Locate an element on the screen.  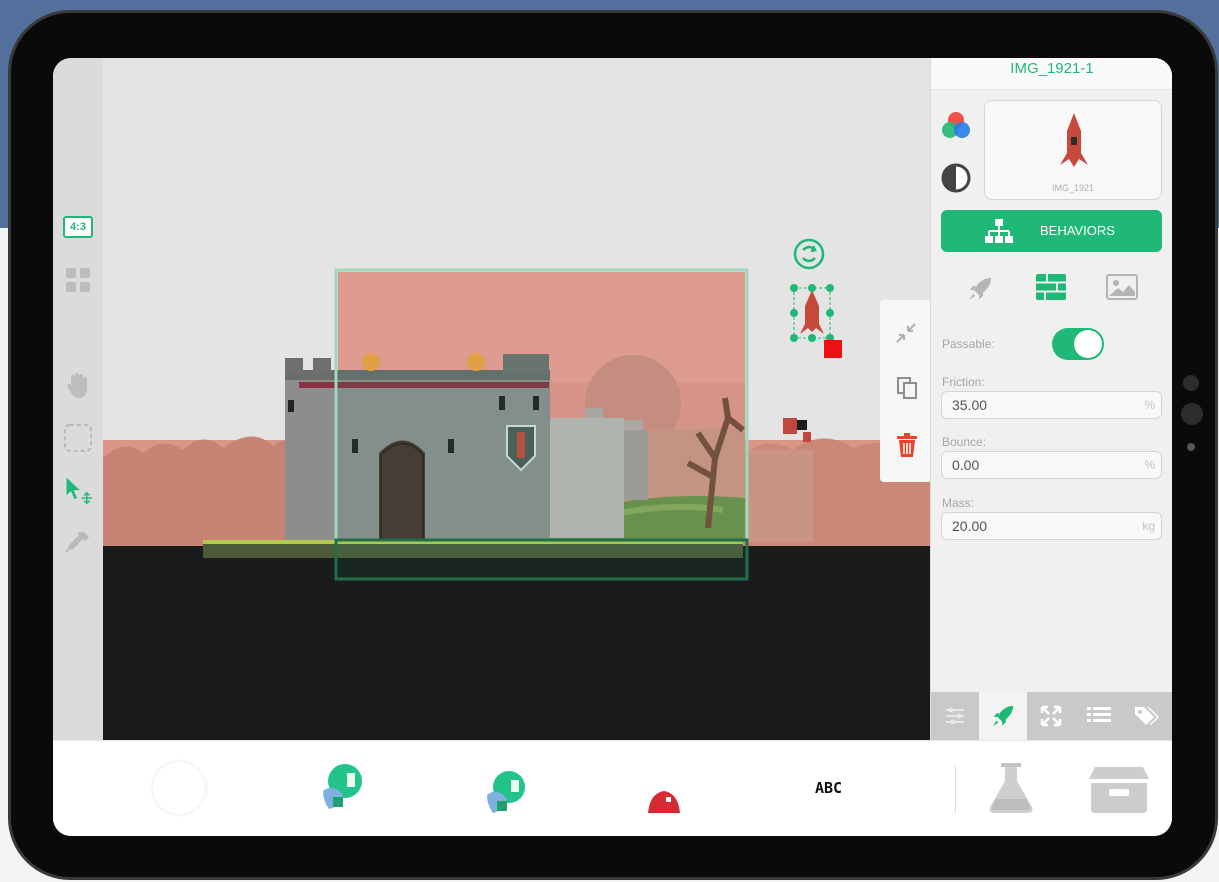
bounce-label: Bounce: is located at coordinates (964, 442).